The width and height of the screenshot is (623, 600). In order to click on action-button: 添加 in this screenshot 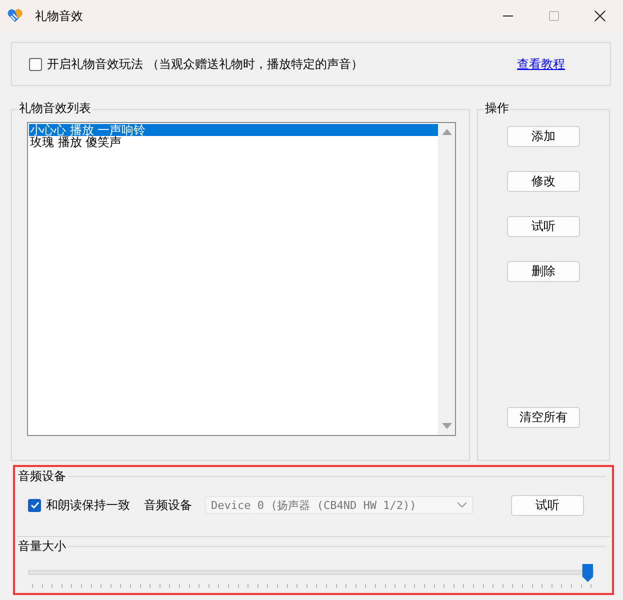, I will do `click(543, 136)`.